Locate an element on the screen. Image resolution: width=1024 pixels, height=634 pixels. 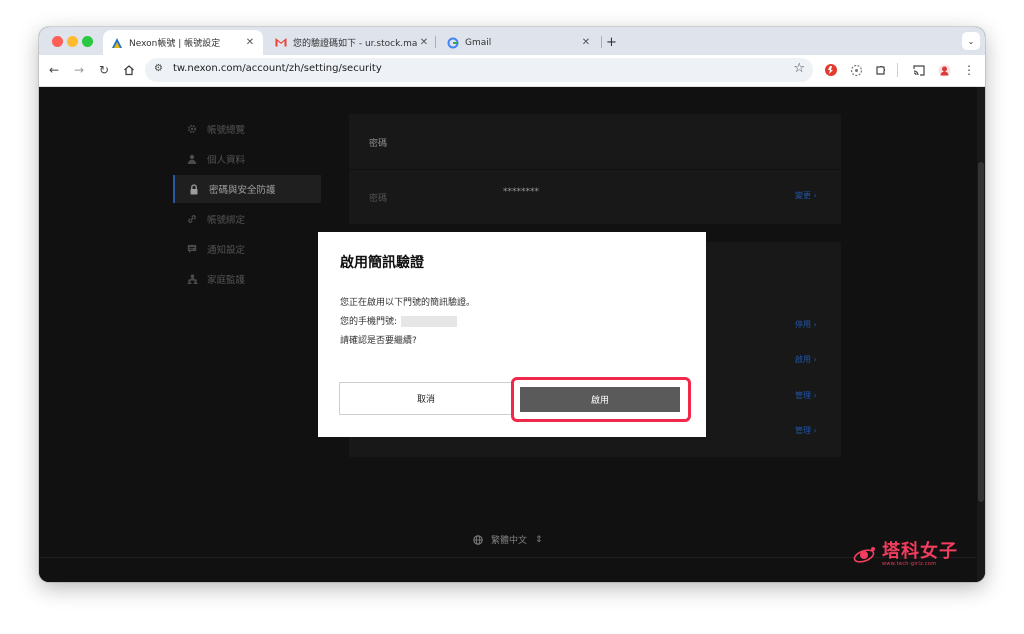
highlight-annotation is located at coordinates (601, 399).